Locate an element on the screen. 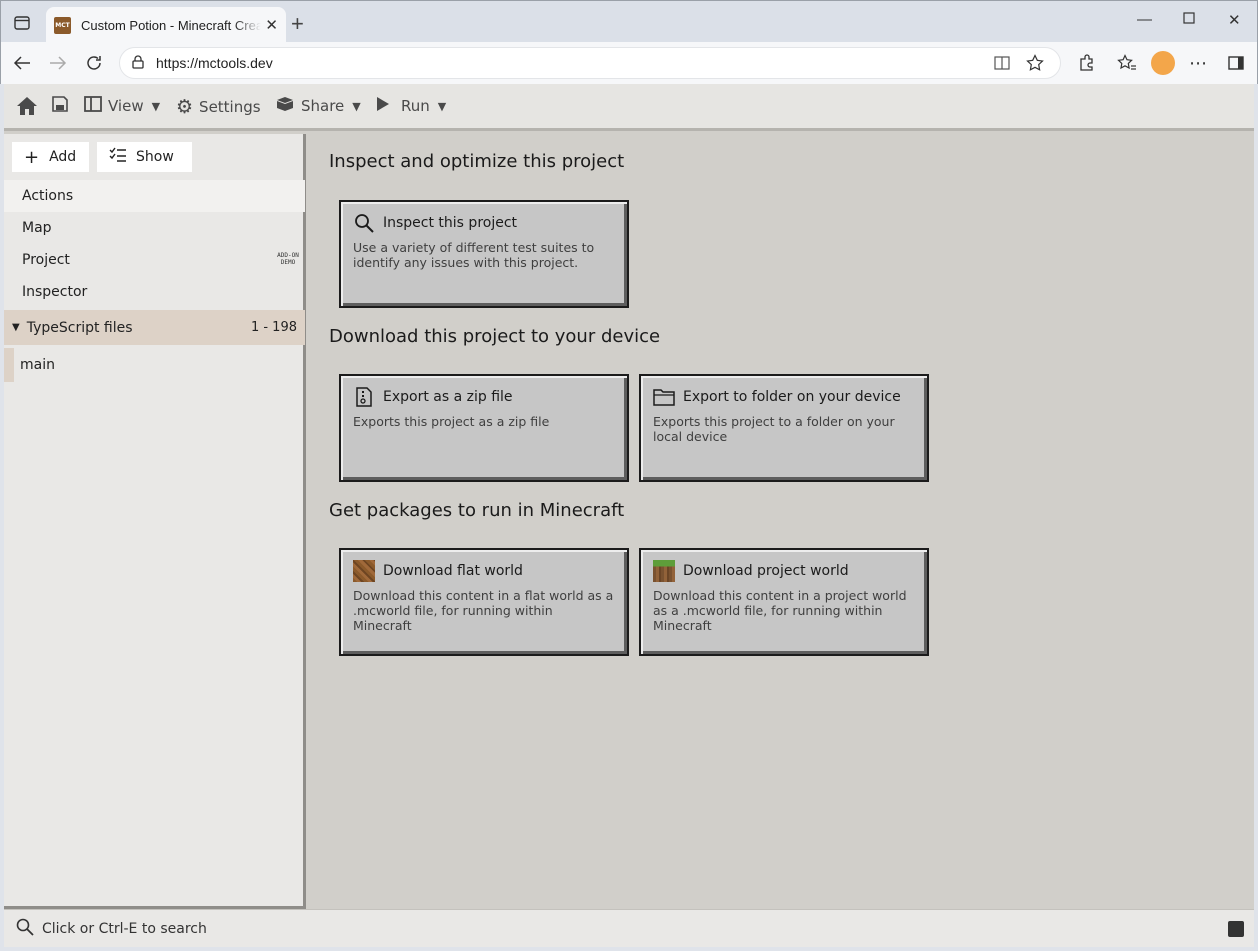 The height and width of the screenshot is (951, 1258). checklist-icon is located at coordinates (118, 157).